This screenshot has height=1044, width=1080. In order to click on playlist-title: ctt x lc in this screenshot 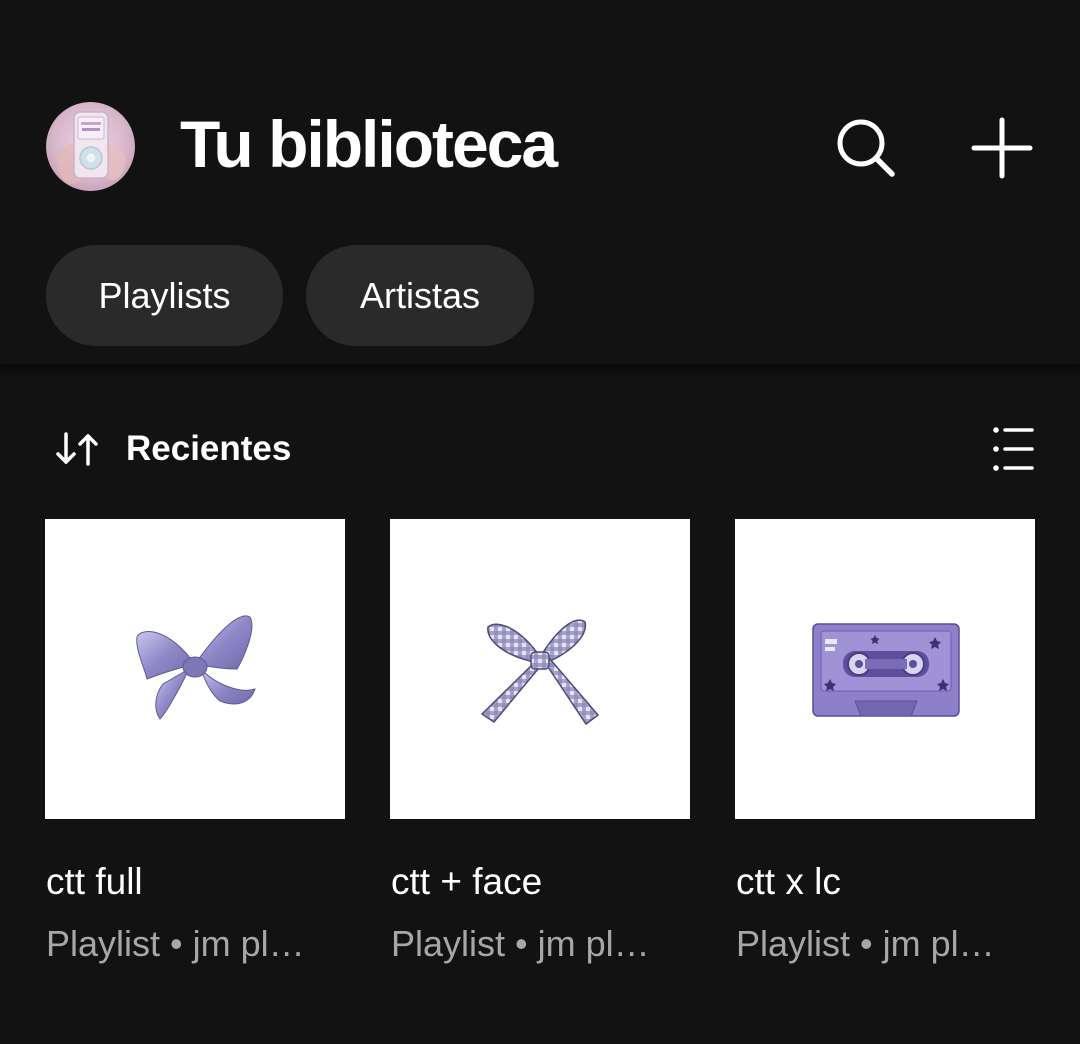, I will do `click(788, 881)`.